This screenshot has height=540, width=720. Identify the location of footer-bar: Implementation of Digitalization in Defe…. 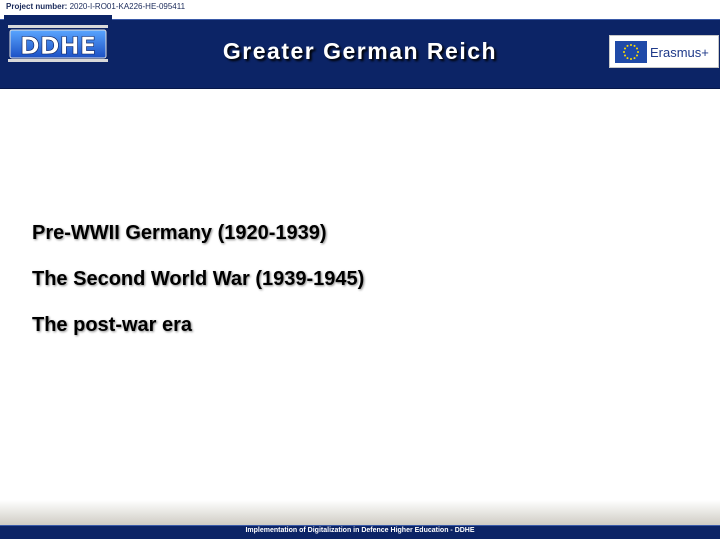
(360, 532).